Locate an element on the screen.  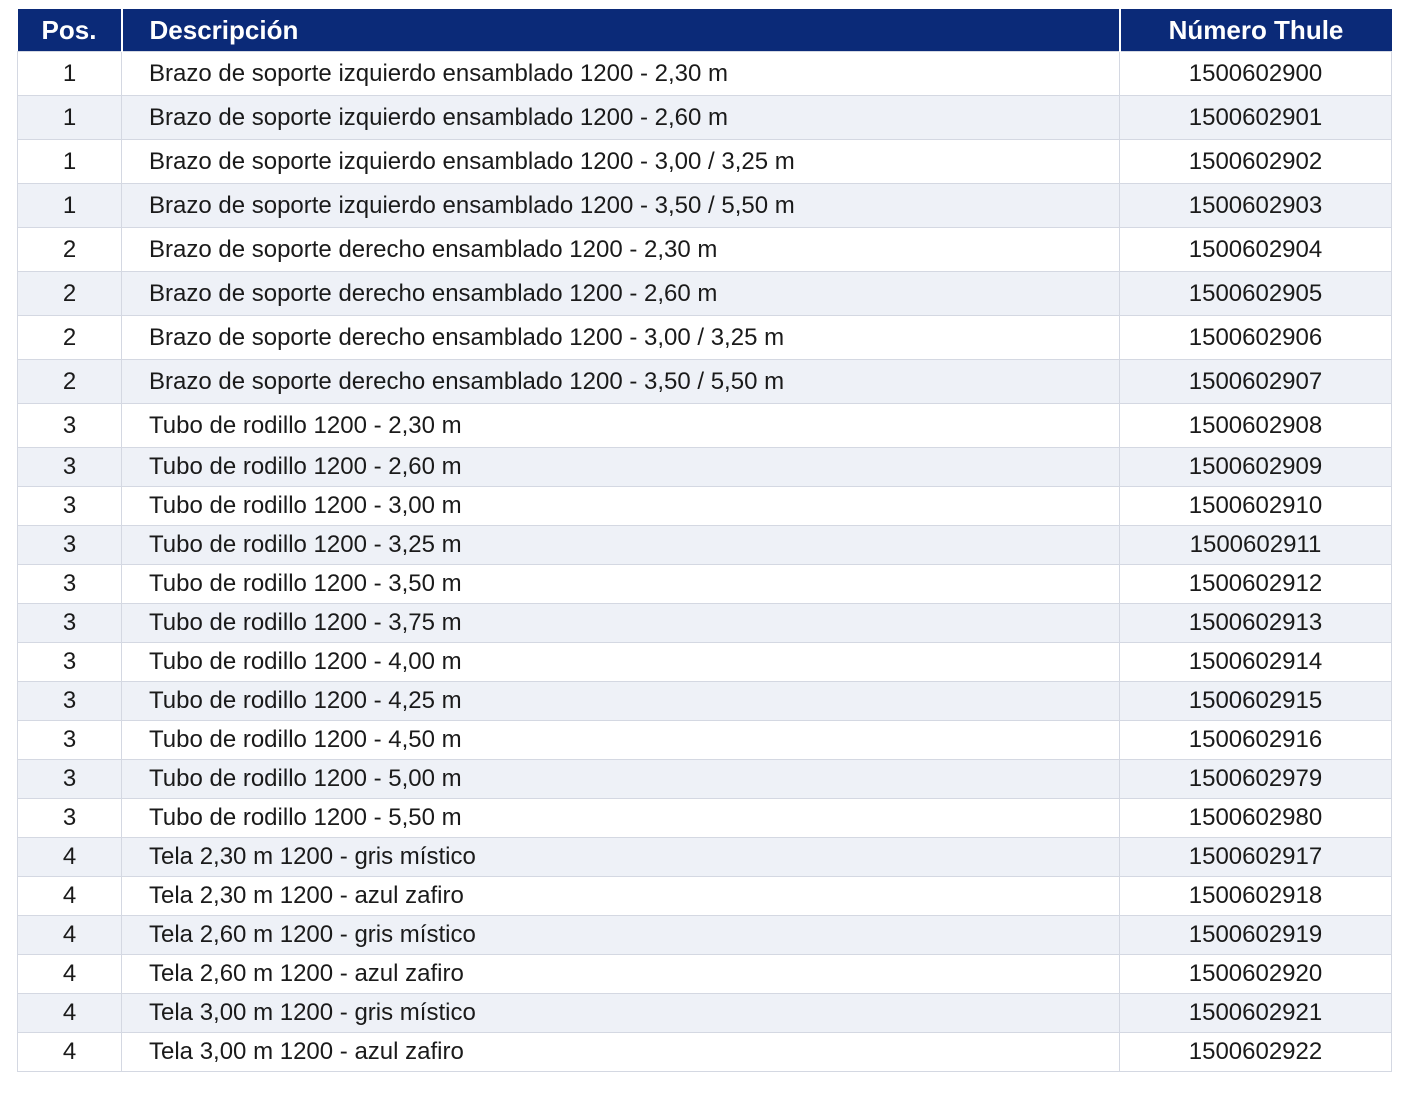
table-row: 3 Tubo de rodillo 1200 - 4,25 m 1500602915 is located at coordinates (704, 701).